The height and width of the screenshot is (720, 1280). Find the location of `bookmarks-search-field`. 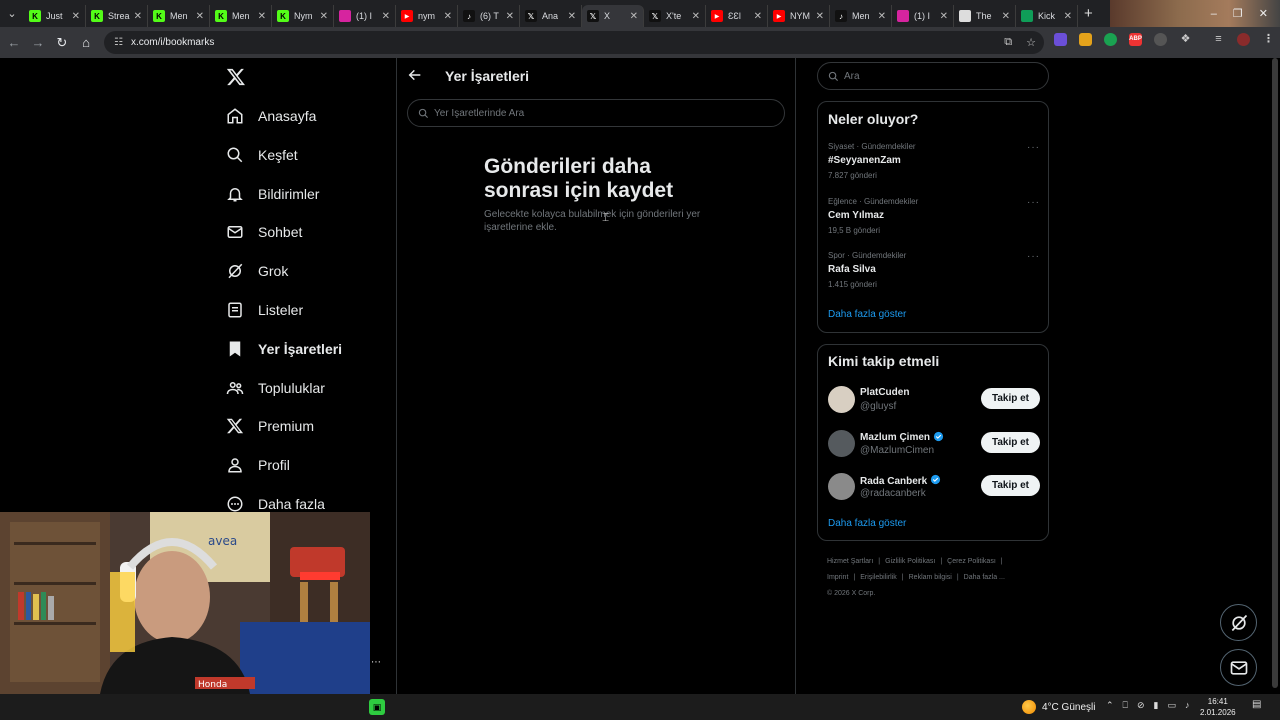

bookmarks-search-field is located at coordinates (596, 113).